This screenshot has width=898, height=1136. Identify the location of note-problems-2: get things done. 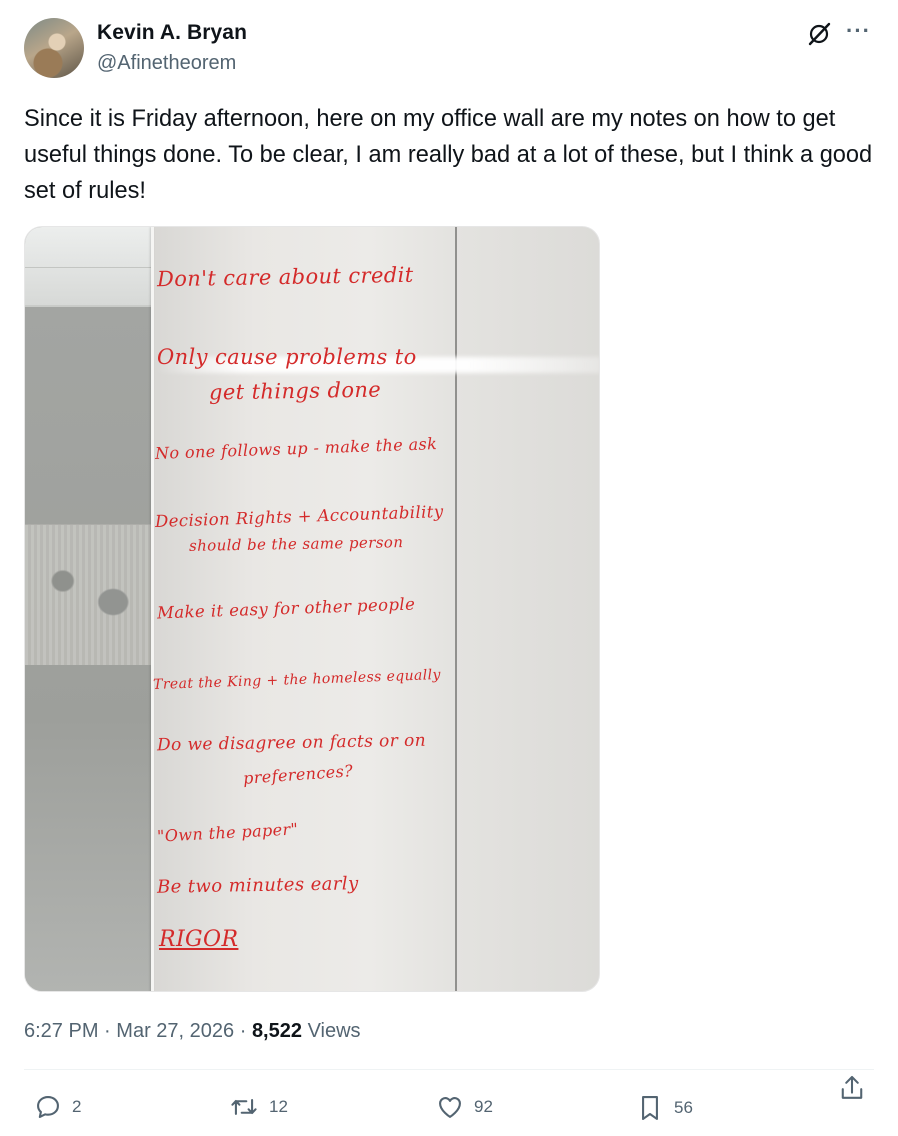
(295, 391).